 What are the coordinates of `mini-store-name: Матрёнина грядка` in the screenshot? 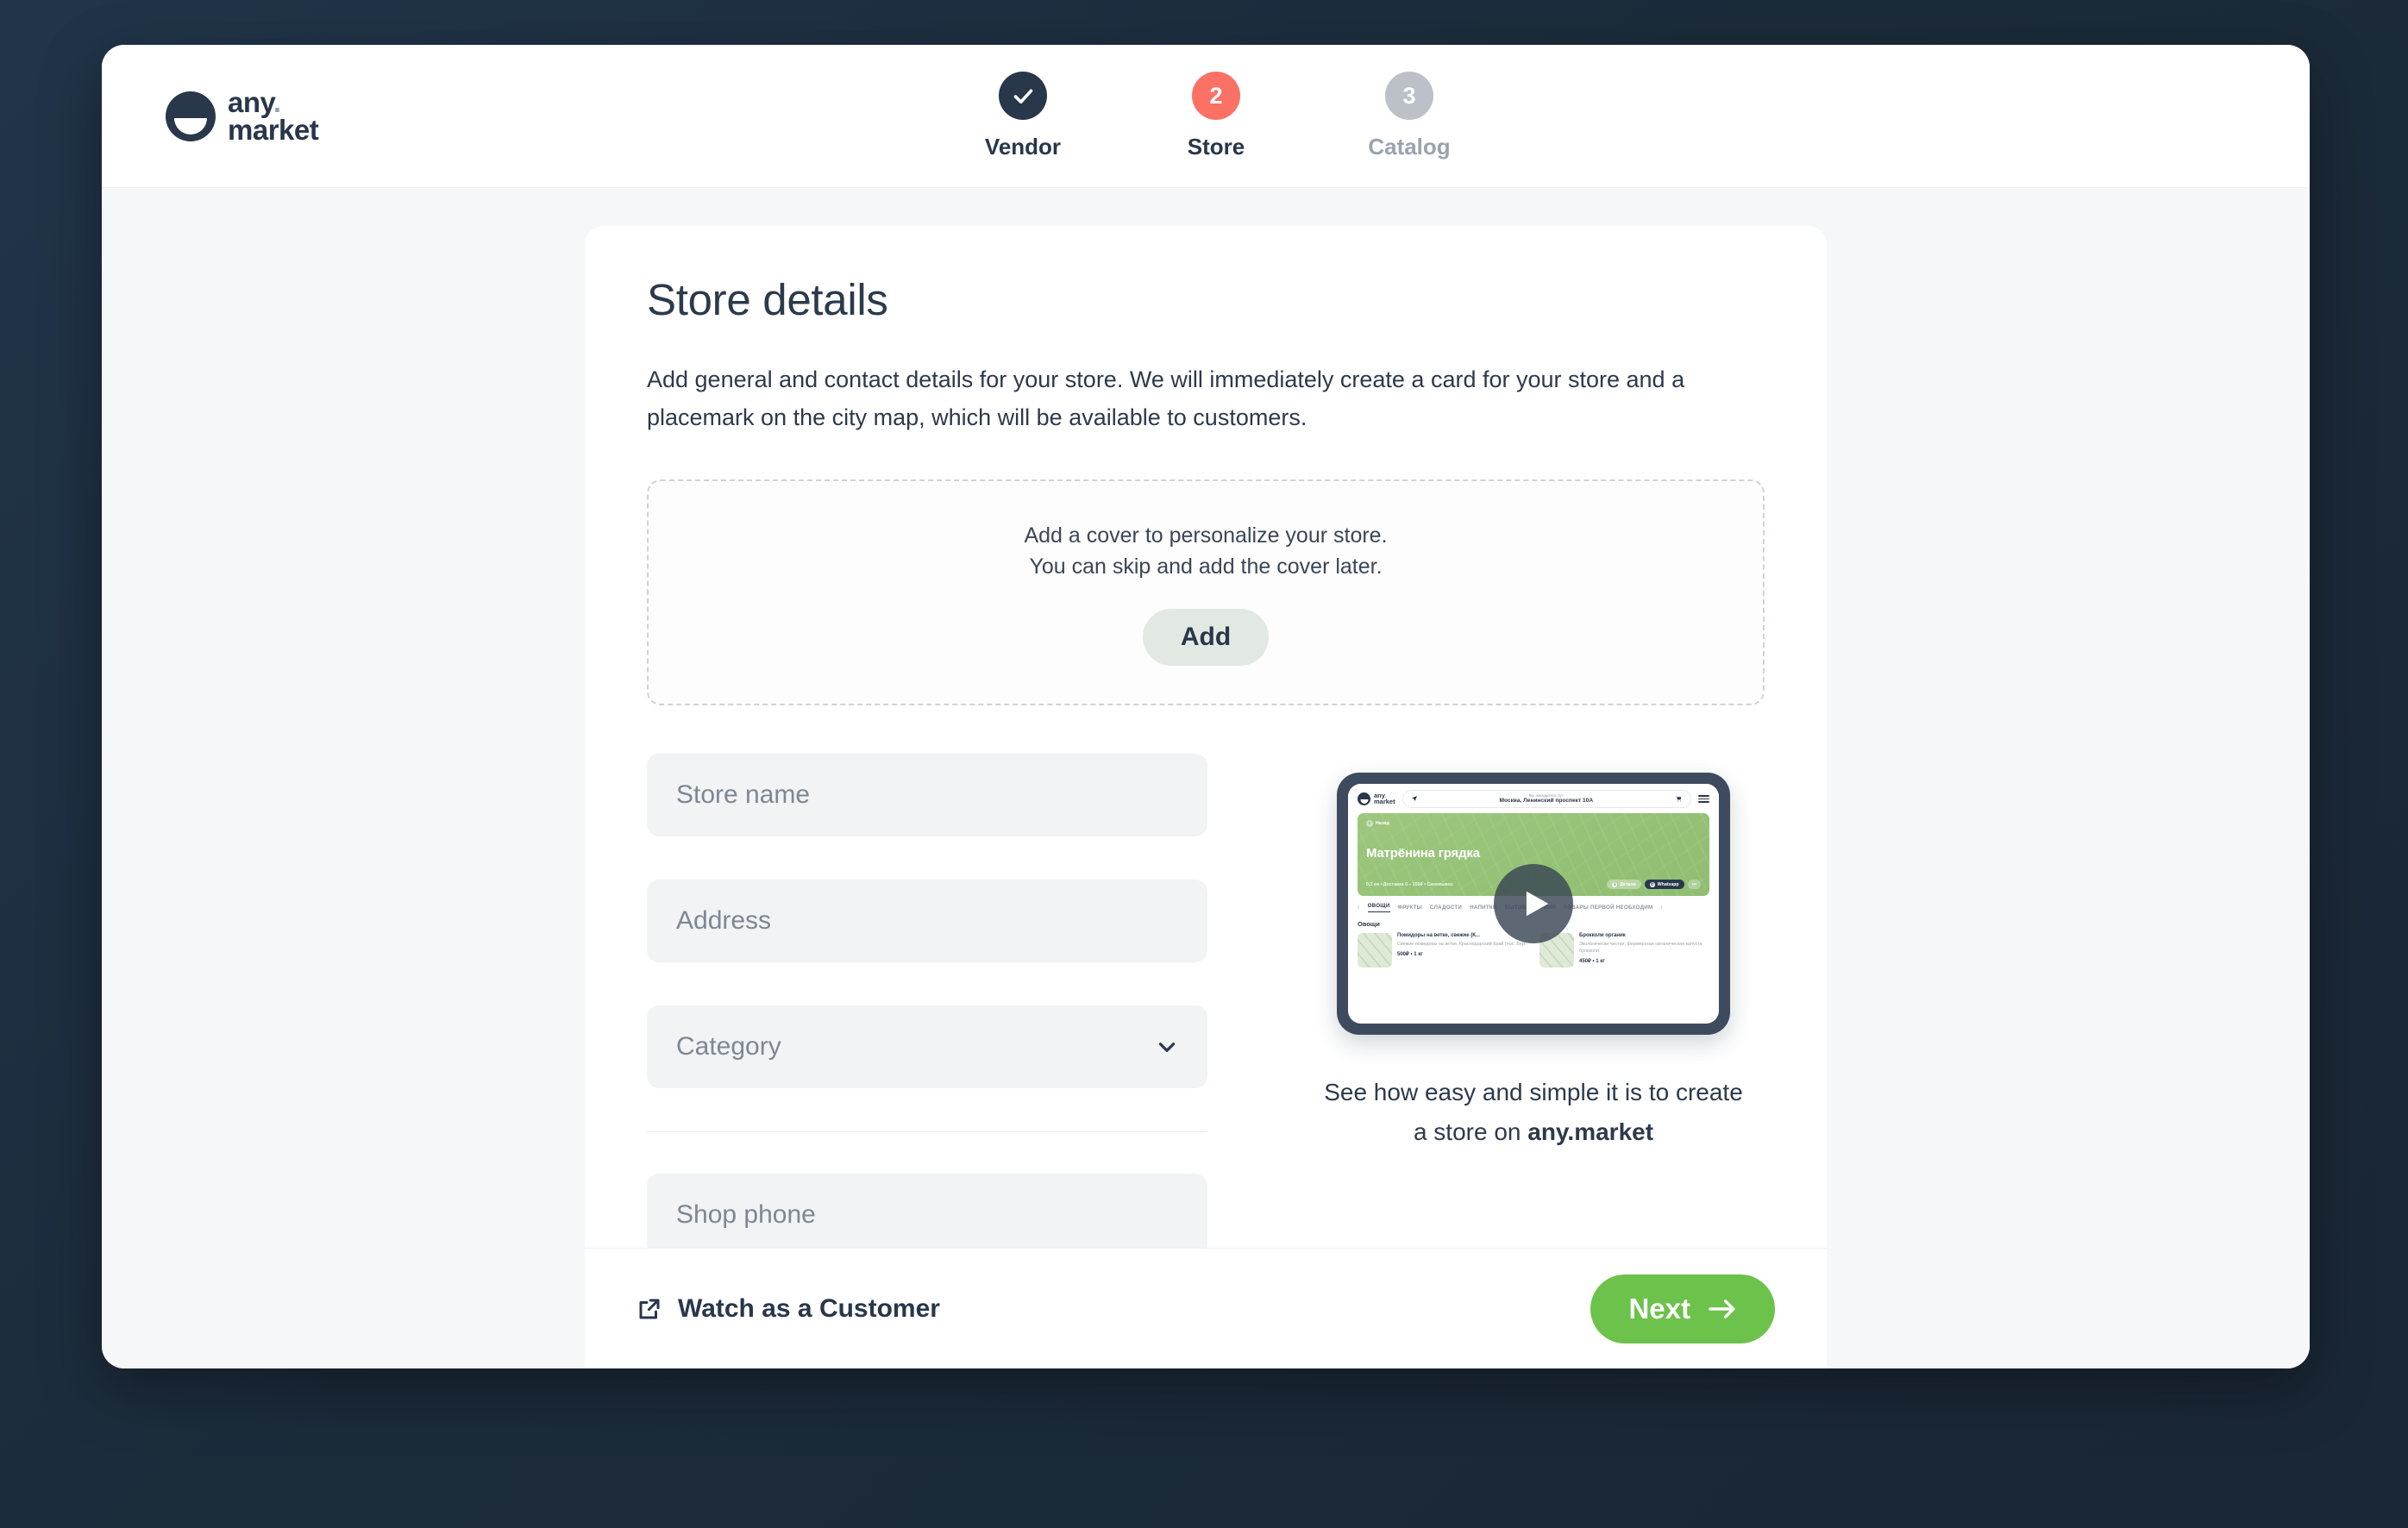 It's located at (1423, 853).